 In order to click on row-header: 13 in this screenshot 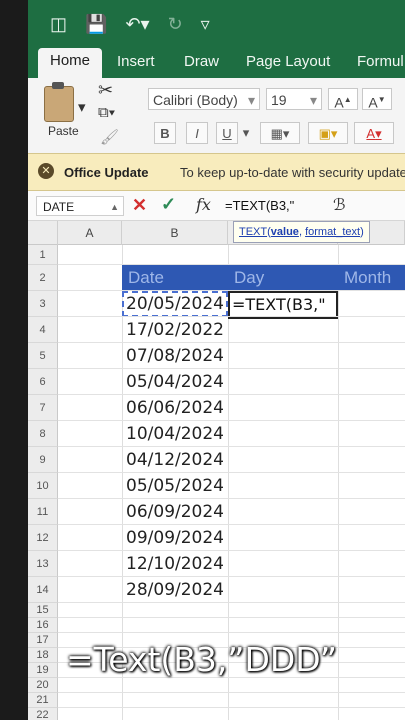, I will do `click(43, 564)`.